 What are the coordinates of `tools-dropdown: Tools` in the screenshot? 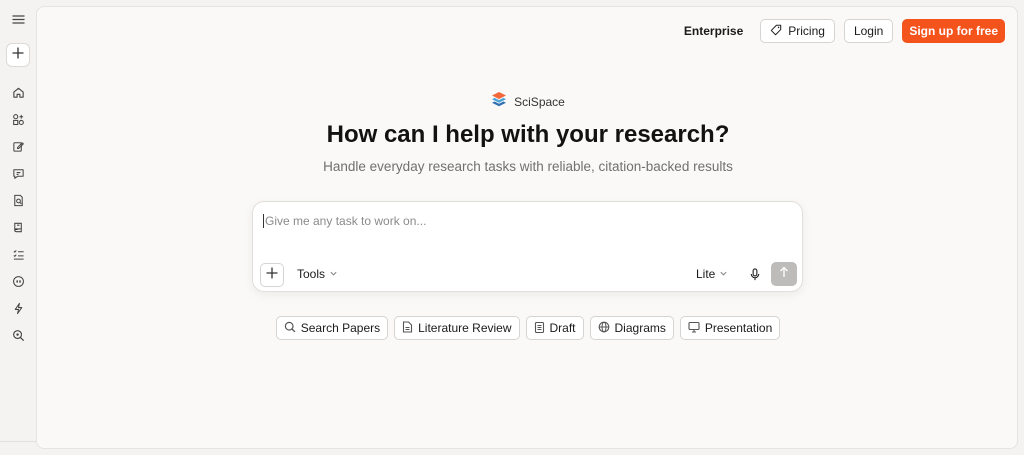 It's located at (317, 274).